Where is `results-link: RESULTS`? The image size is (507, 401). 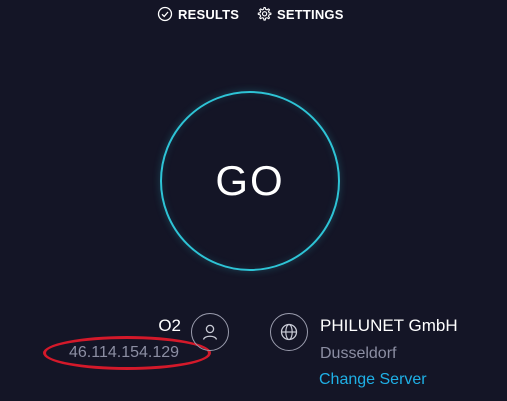 results-link: RESULTS is located at coordinates (198, 14).